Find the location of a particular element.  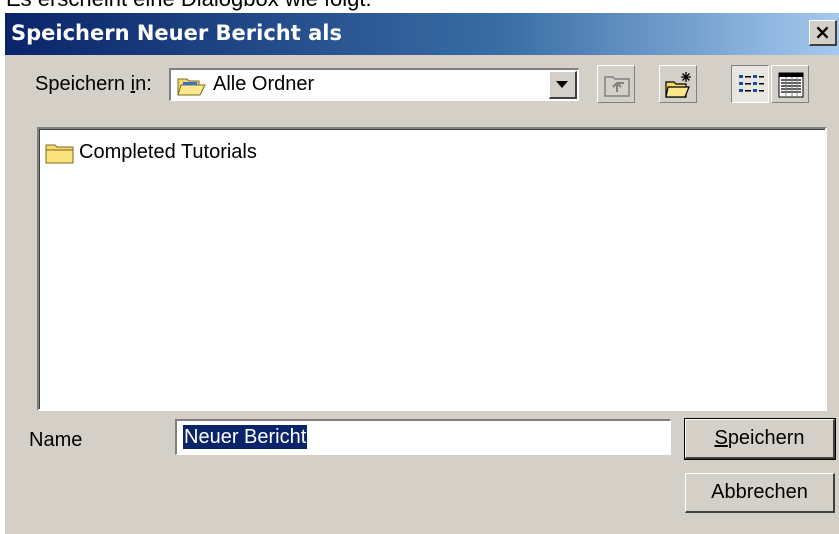

list-view-icon is located at coordinates (751, 83).